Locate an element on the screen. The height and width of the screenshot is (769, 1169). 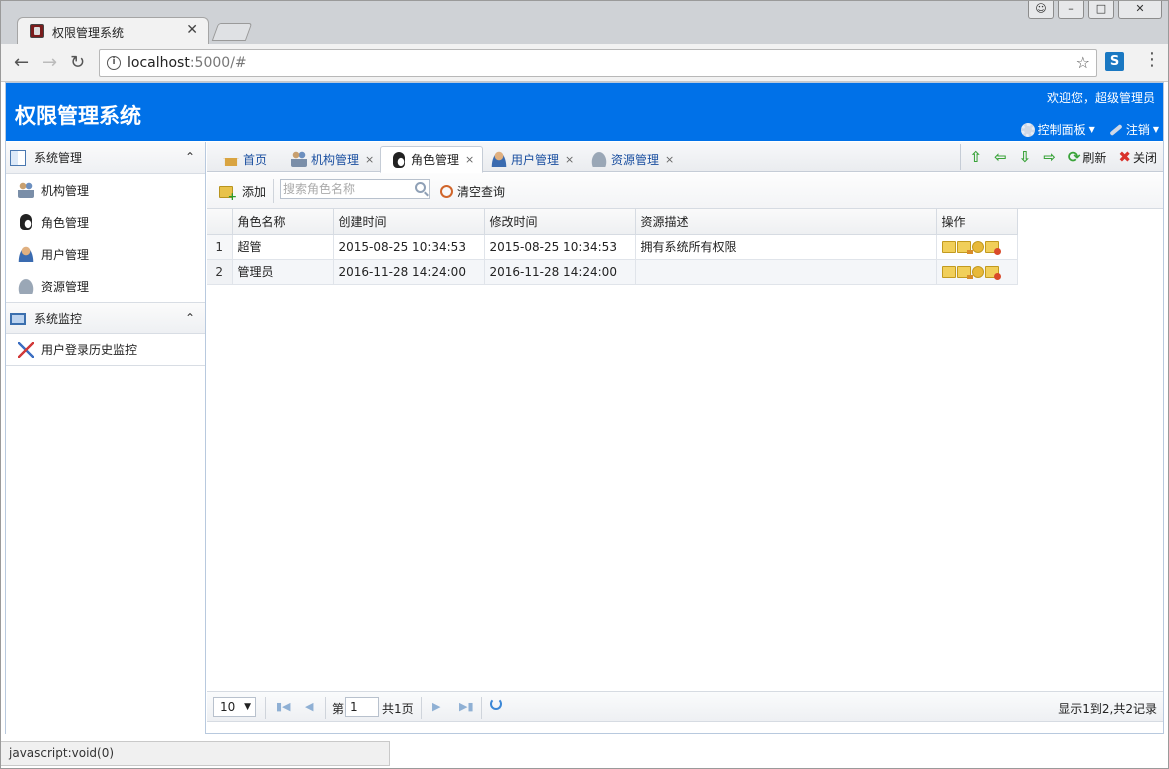
info-icon: i is located at coordinates (114, 63).